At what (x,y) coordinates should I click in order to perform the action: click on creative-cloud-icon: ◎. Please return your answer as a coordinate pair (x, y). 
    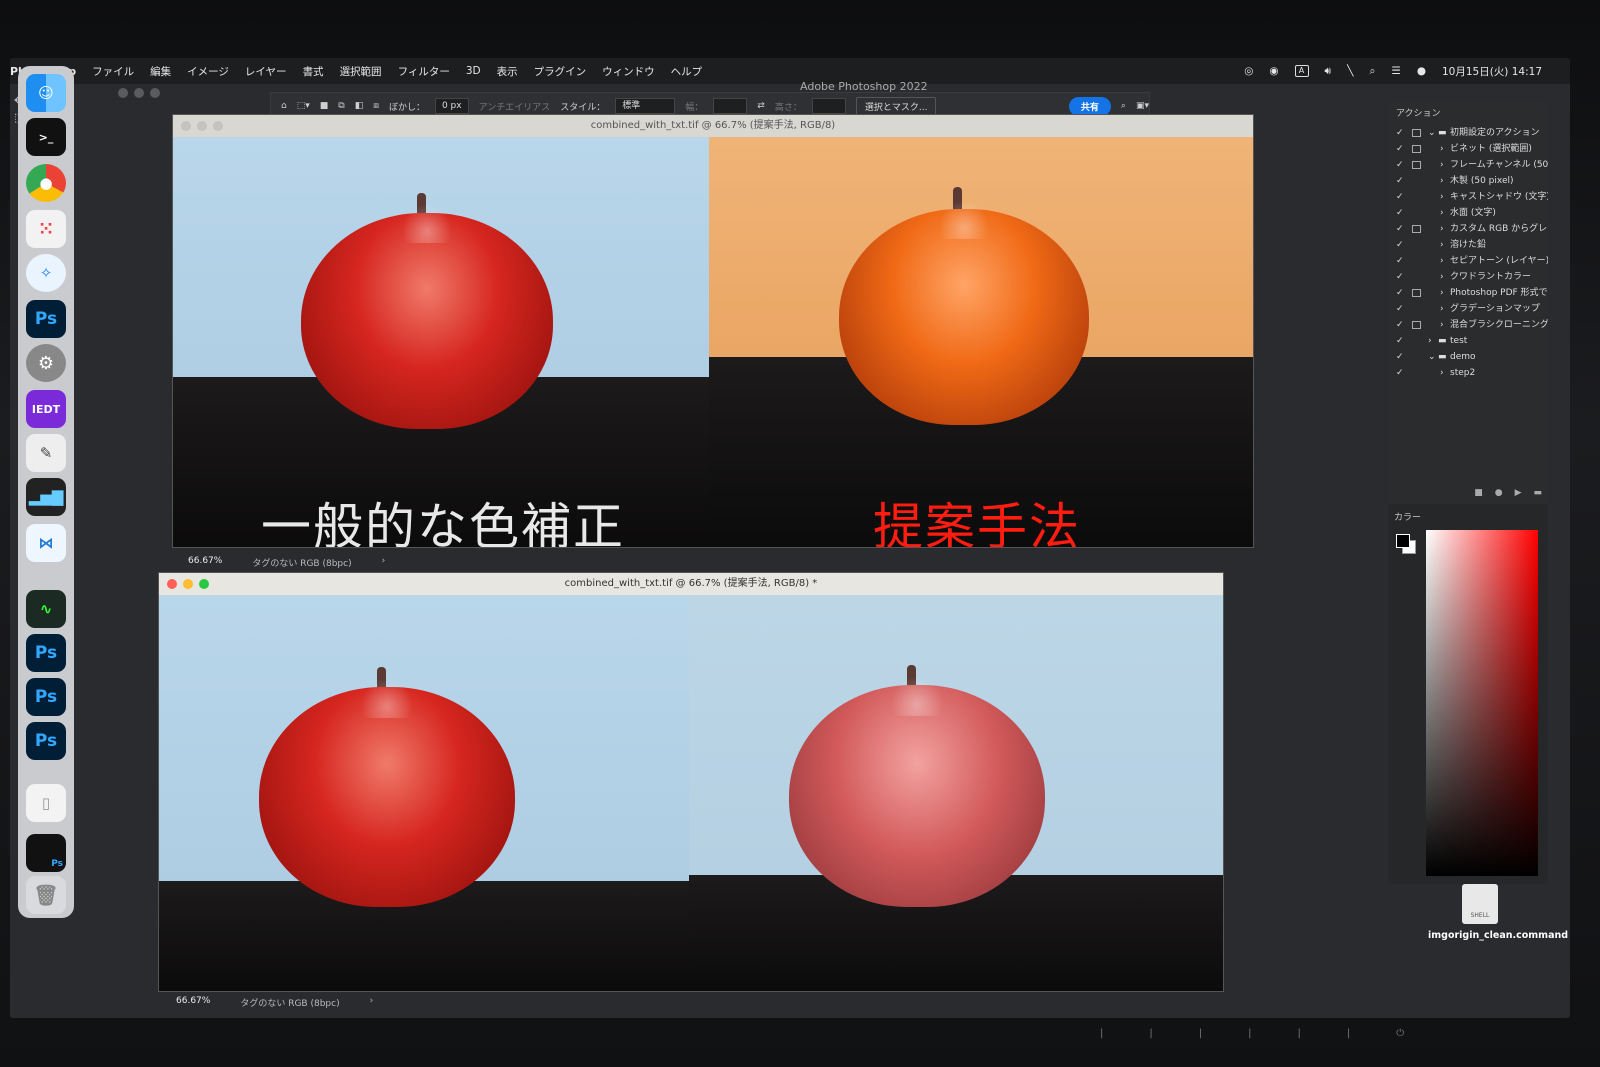
    Looking at the image, I should click on (1248, 71).